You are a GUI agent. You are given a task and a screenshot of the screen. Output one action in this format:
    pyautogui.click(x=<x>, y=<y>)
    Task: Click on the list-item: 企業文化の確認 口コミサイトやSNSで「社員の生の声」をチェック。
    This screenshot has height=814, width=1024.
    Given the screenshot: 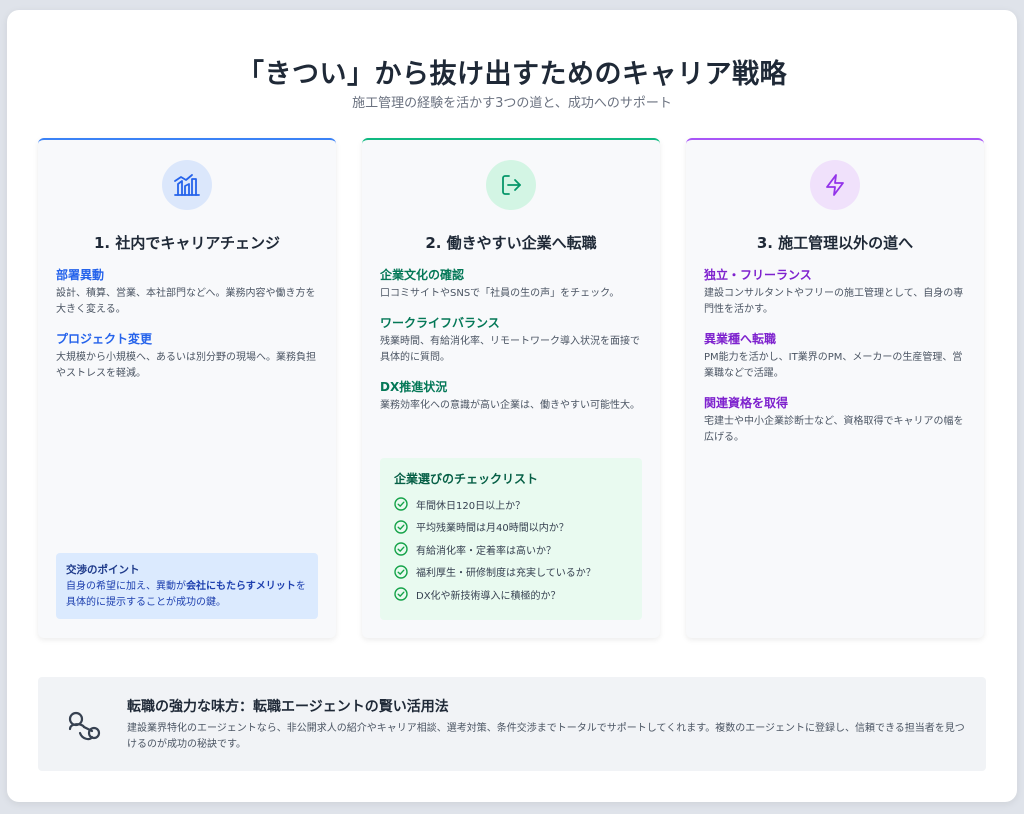 What is the action you would take?
    pyautogui.click(x=512, y=284)
    